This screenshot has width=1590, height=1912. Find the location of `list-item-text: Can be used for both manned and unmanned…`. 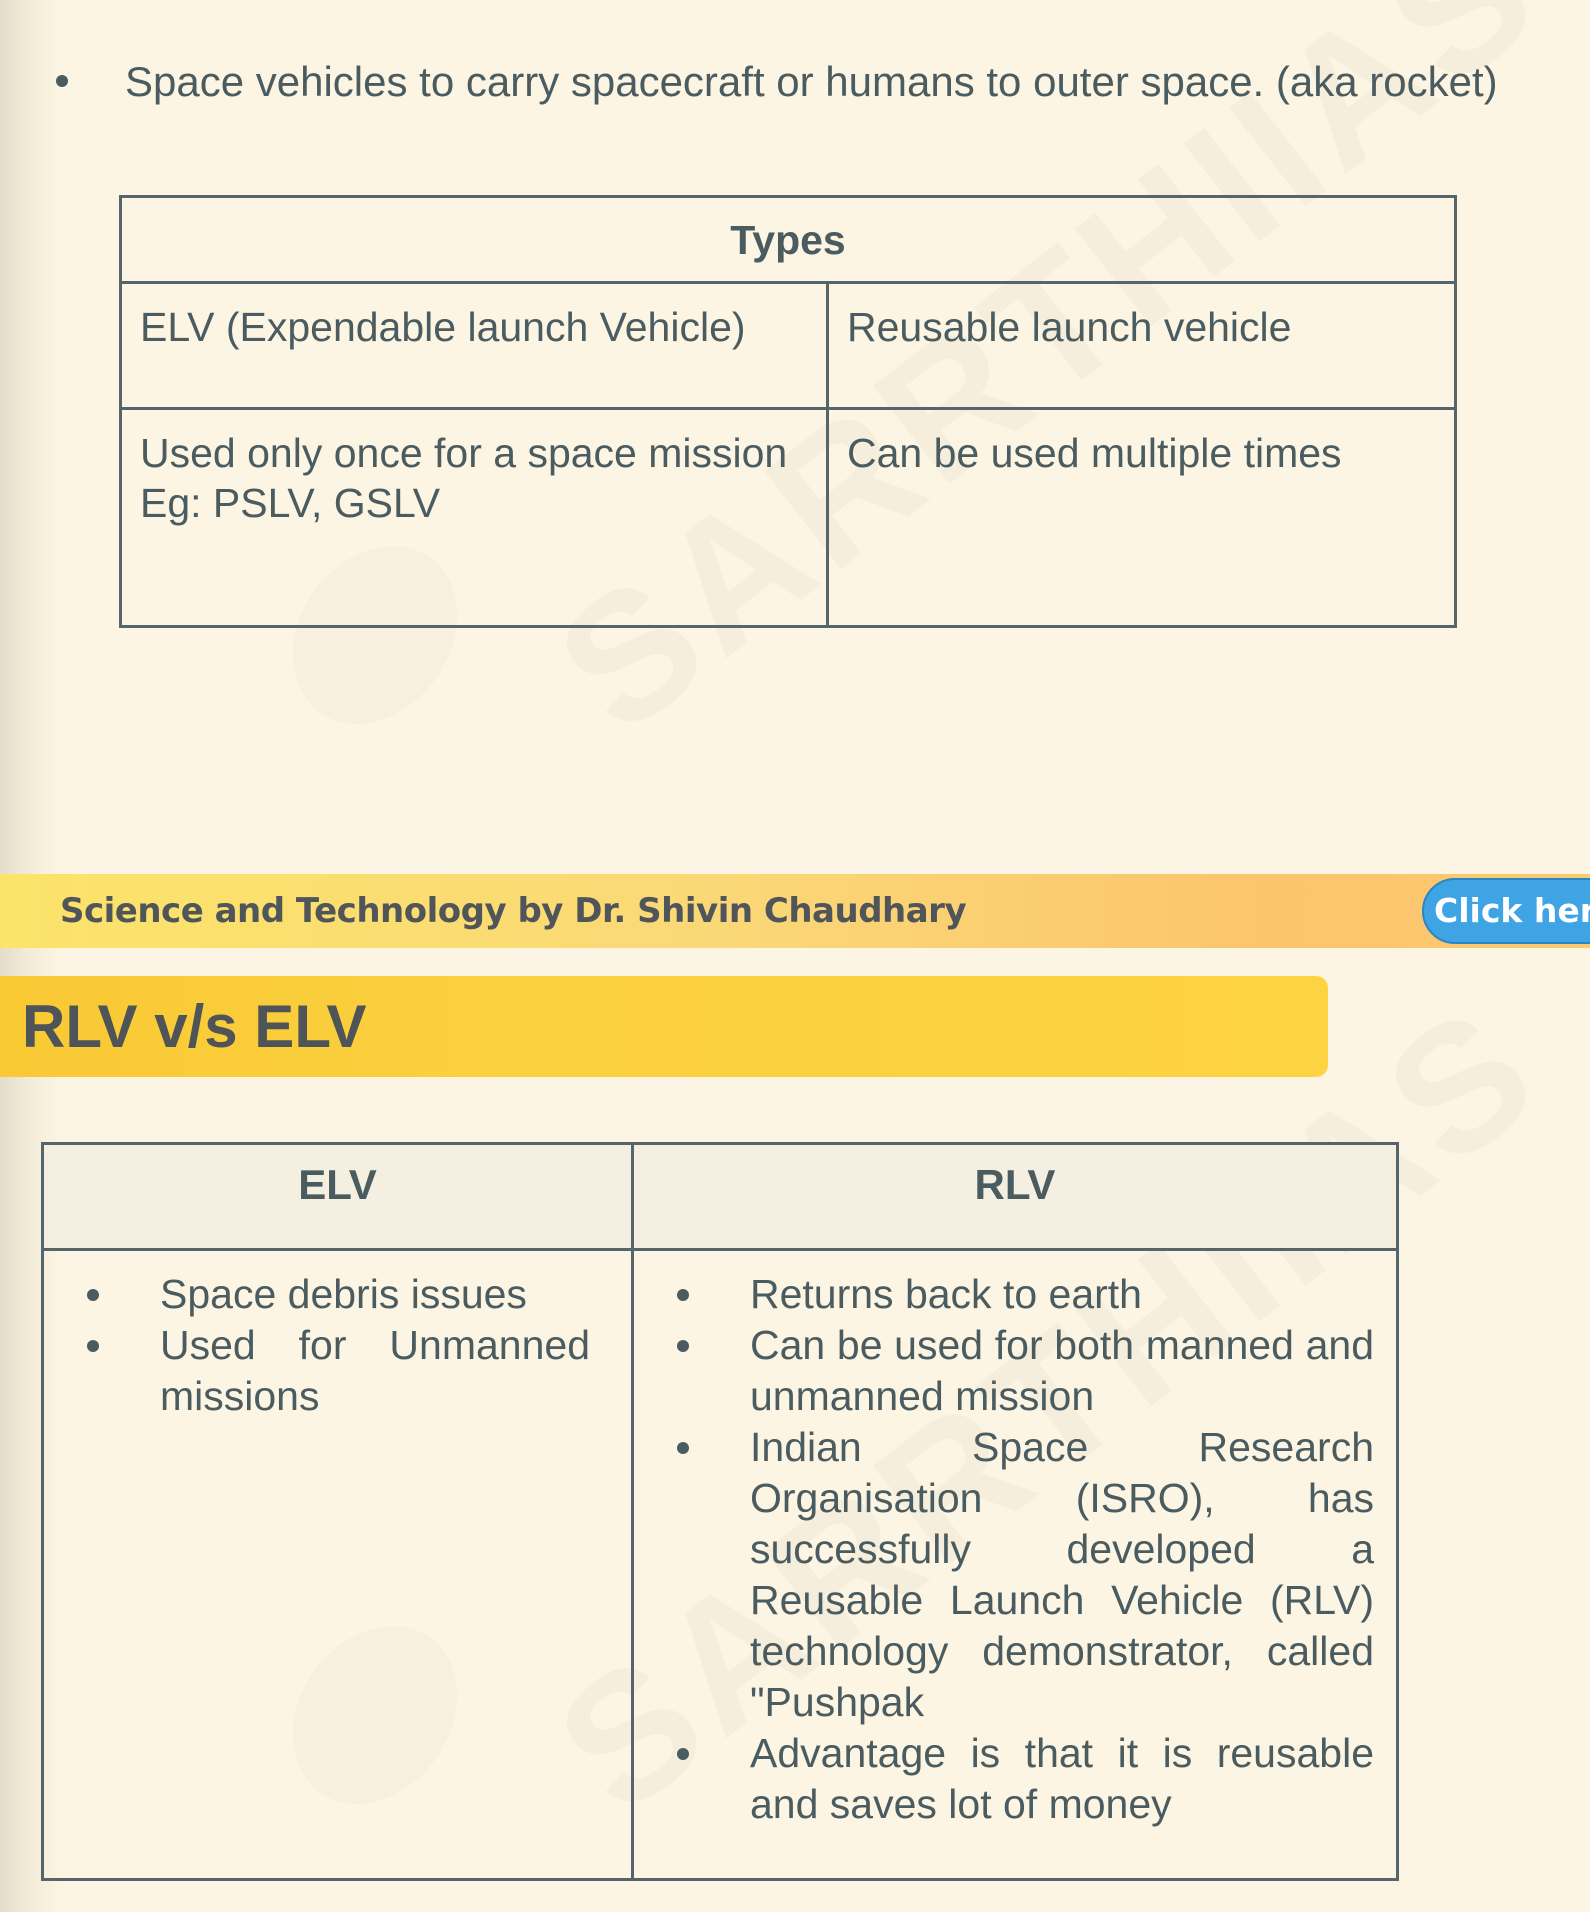

list-item-text: Can be used for both manned and unmanned… is located at coordinates (1062, 1370).